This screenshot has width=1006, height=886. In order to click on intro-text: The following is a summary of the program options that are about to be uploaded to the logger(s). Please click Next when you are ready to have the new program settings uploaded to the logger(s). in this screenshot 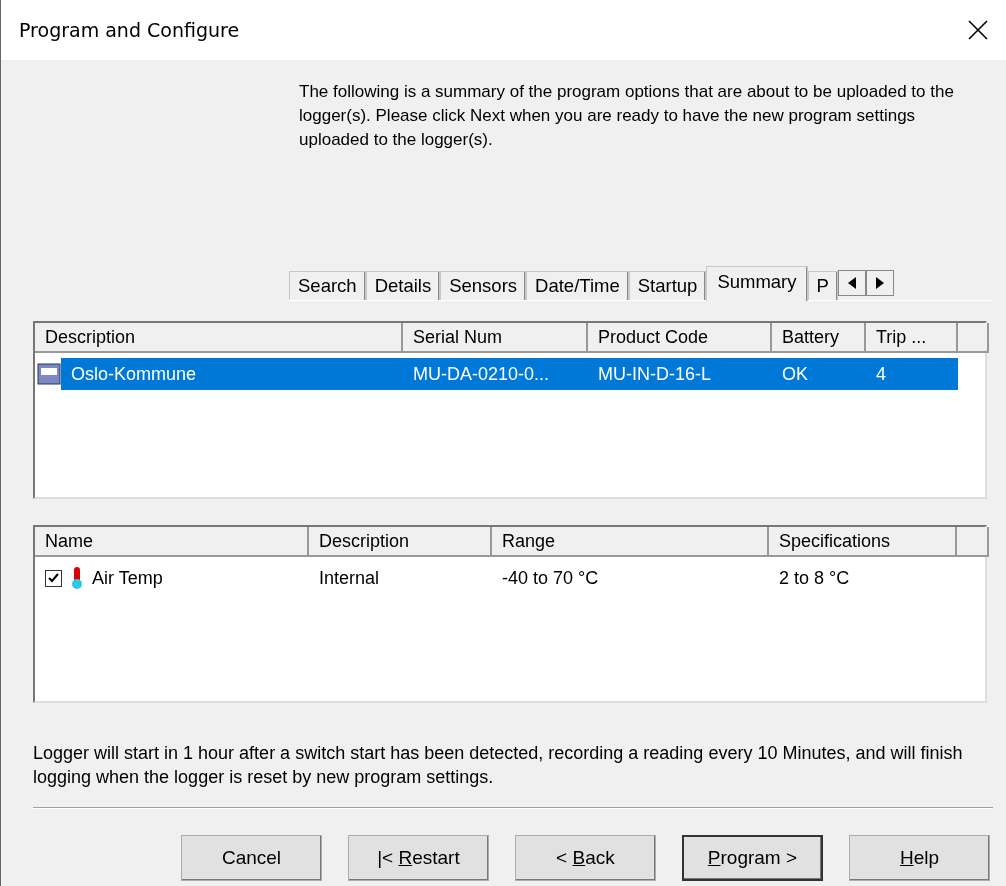, I will do `click(627, 116)`.